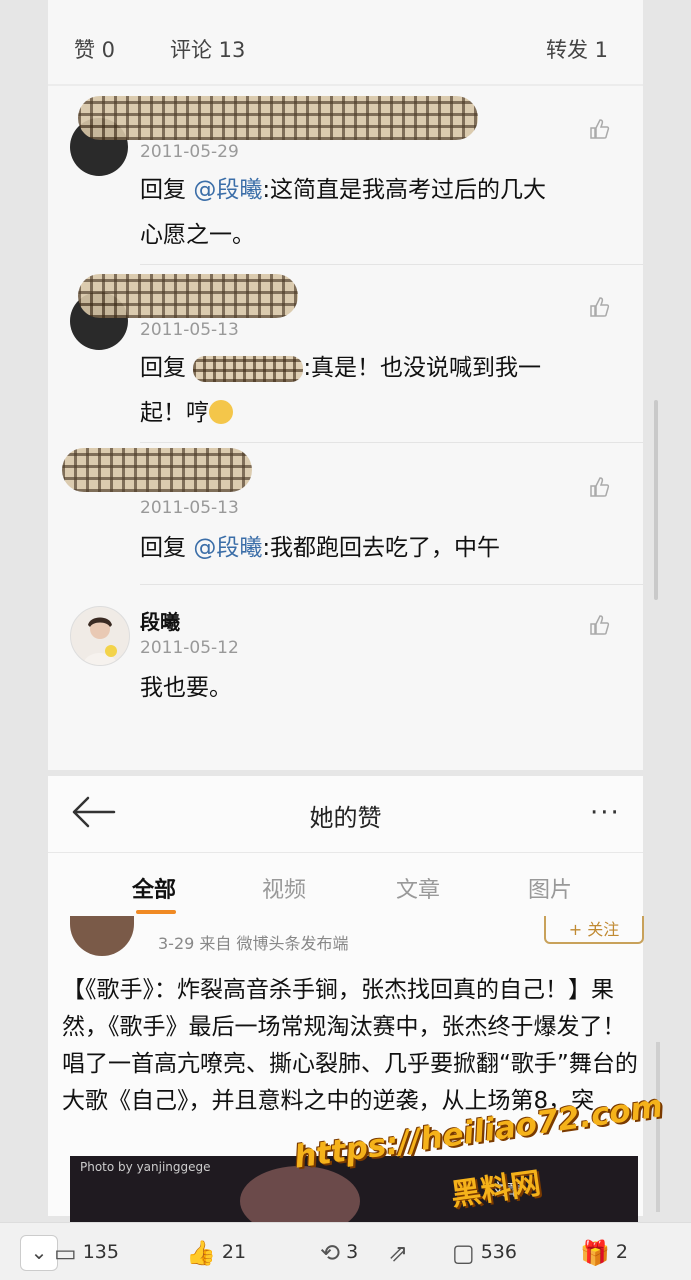 The image size is (691, 1280). What do you see at coordinates (484, 1253) in the screenshot?
I see `views-action: ▢ 536` at bounding box center [484, 1253].